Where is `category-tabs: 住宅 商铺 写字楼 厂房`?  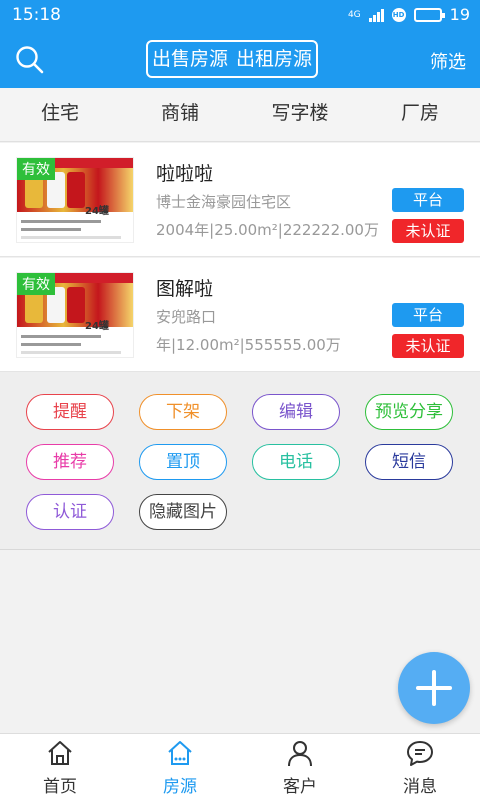
category-tabs: 住宅 商铺 写字楼 厂房 is located at coordinates (240, 115).